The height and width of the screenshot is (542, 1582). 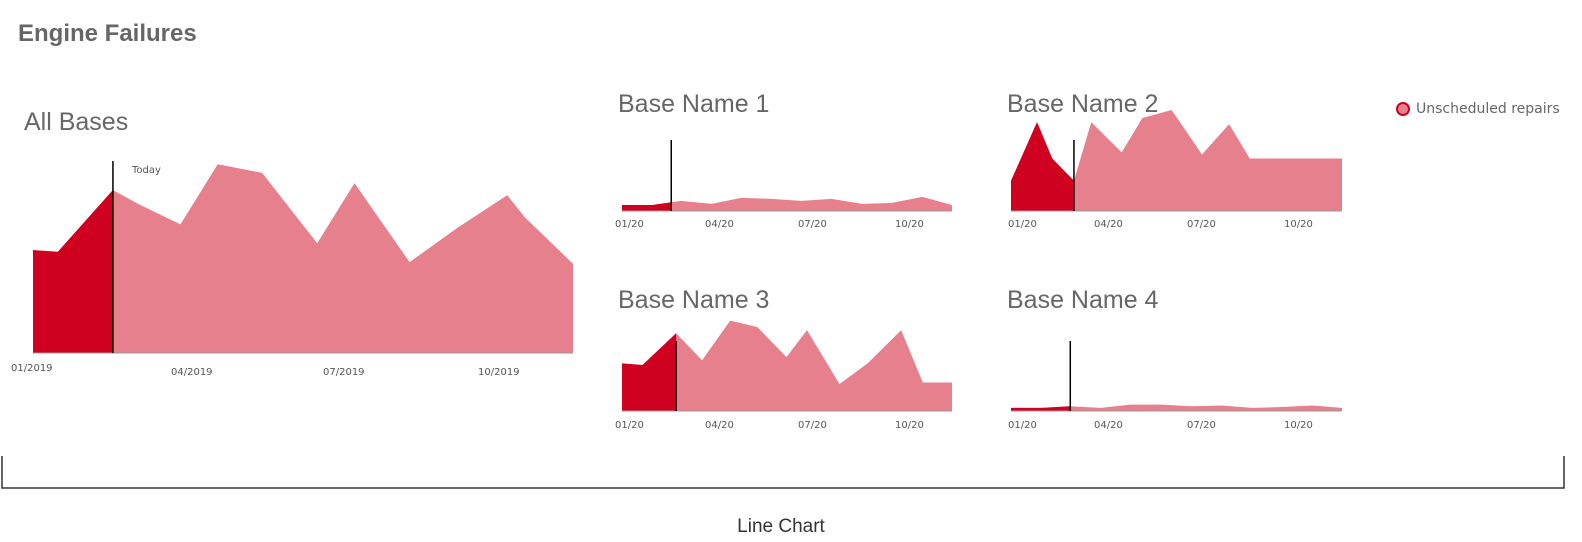 What do you see at coordinates (344, 372) in the screenshot?
I see `x-tick-label: 07/2019` at bounding box center [344, 372].